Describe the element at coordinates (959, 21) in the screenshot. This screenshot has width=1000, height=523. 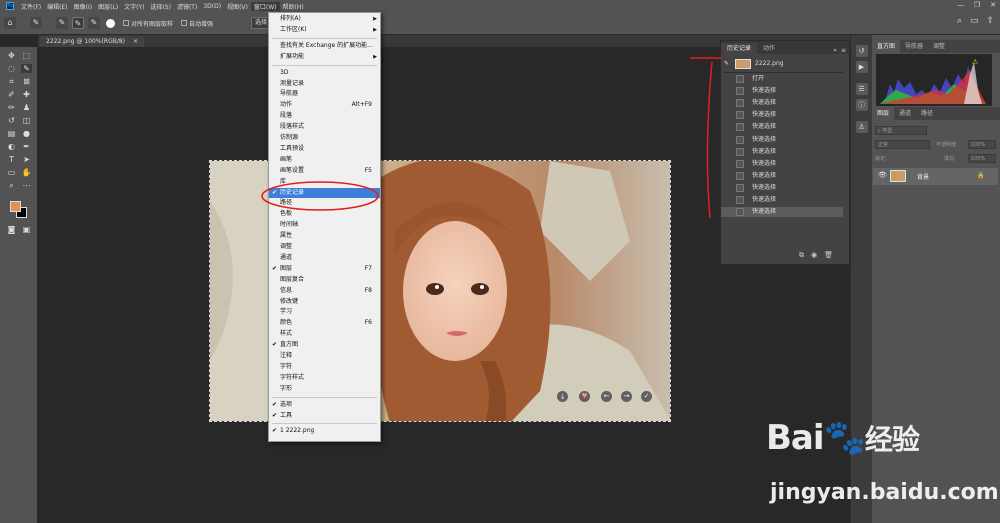
I see `search-icon: ⌕` at that location.